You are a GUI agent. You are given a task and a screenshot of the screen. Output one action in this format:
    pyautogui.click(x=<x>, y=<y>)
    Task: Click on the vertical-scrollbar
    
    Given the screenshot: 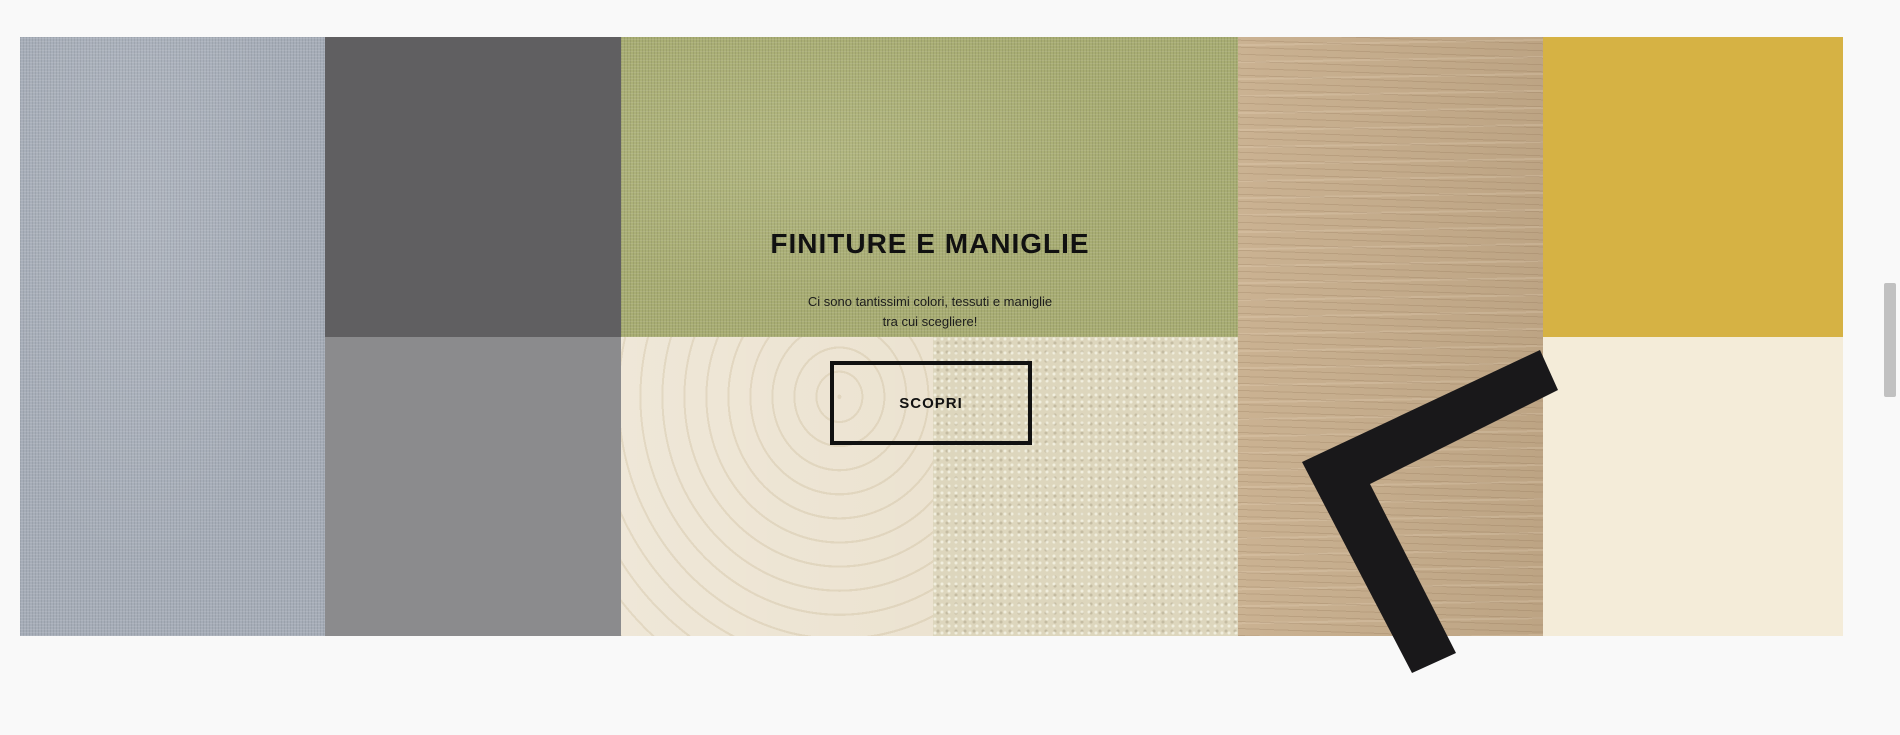 What is the action you would take?
    pyautogui.click(x=1890, y=367)
    